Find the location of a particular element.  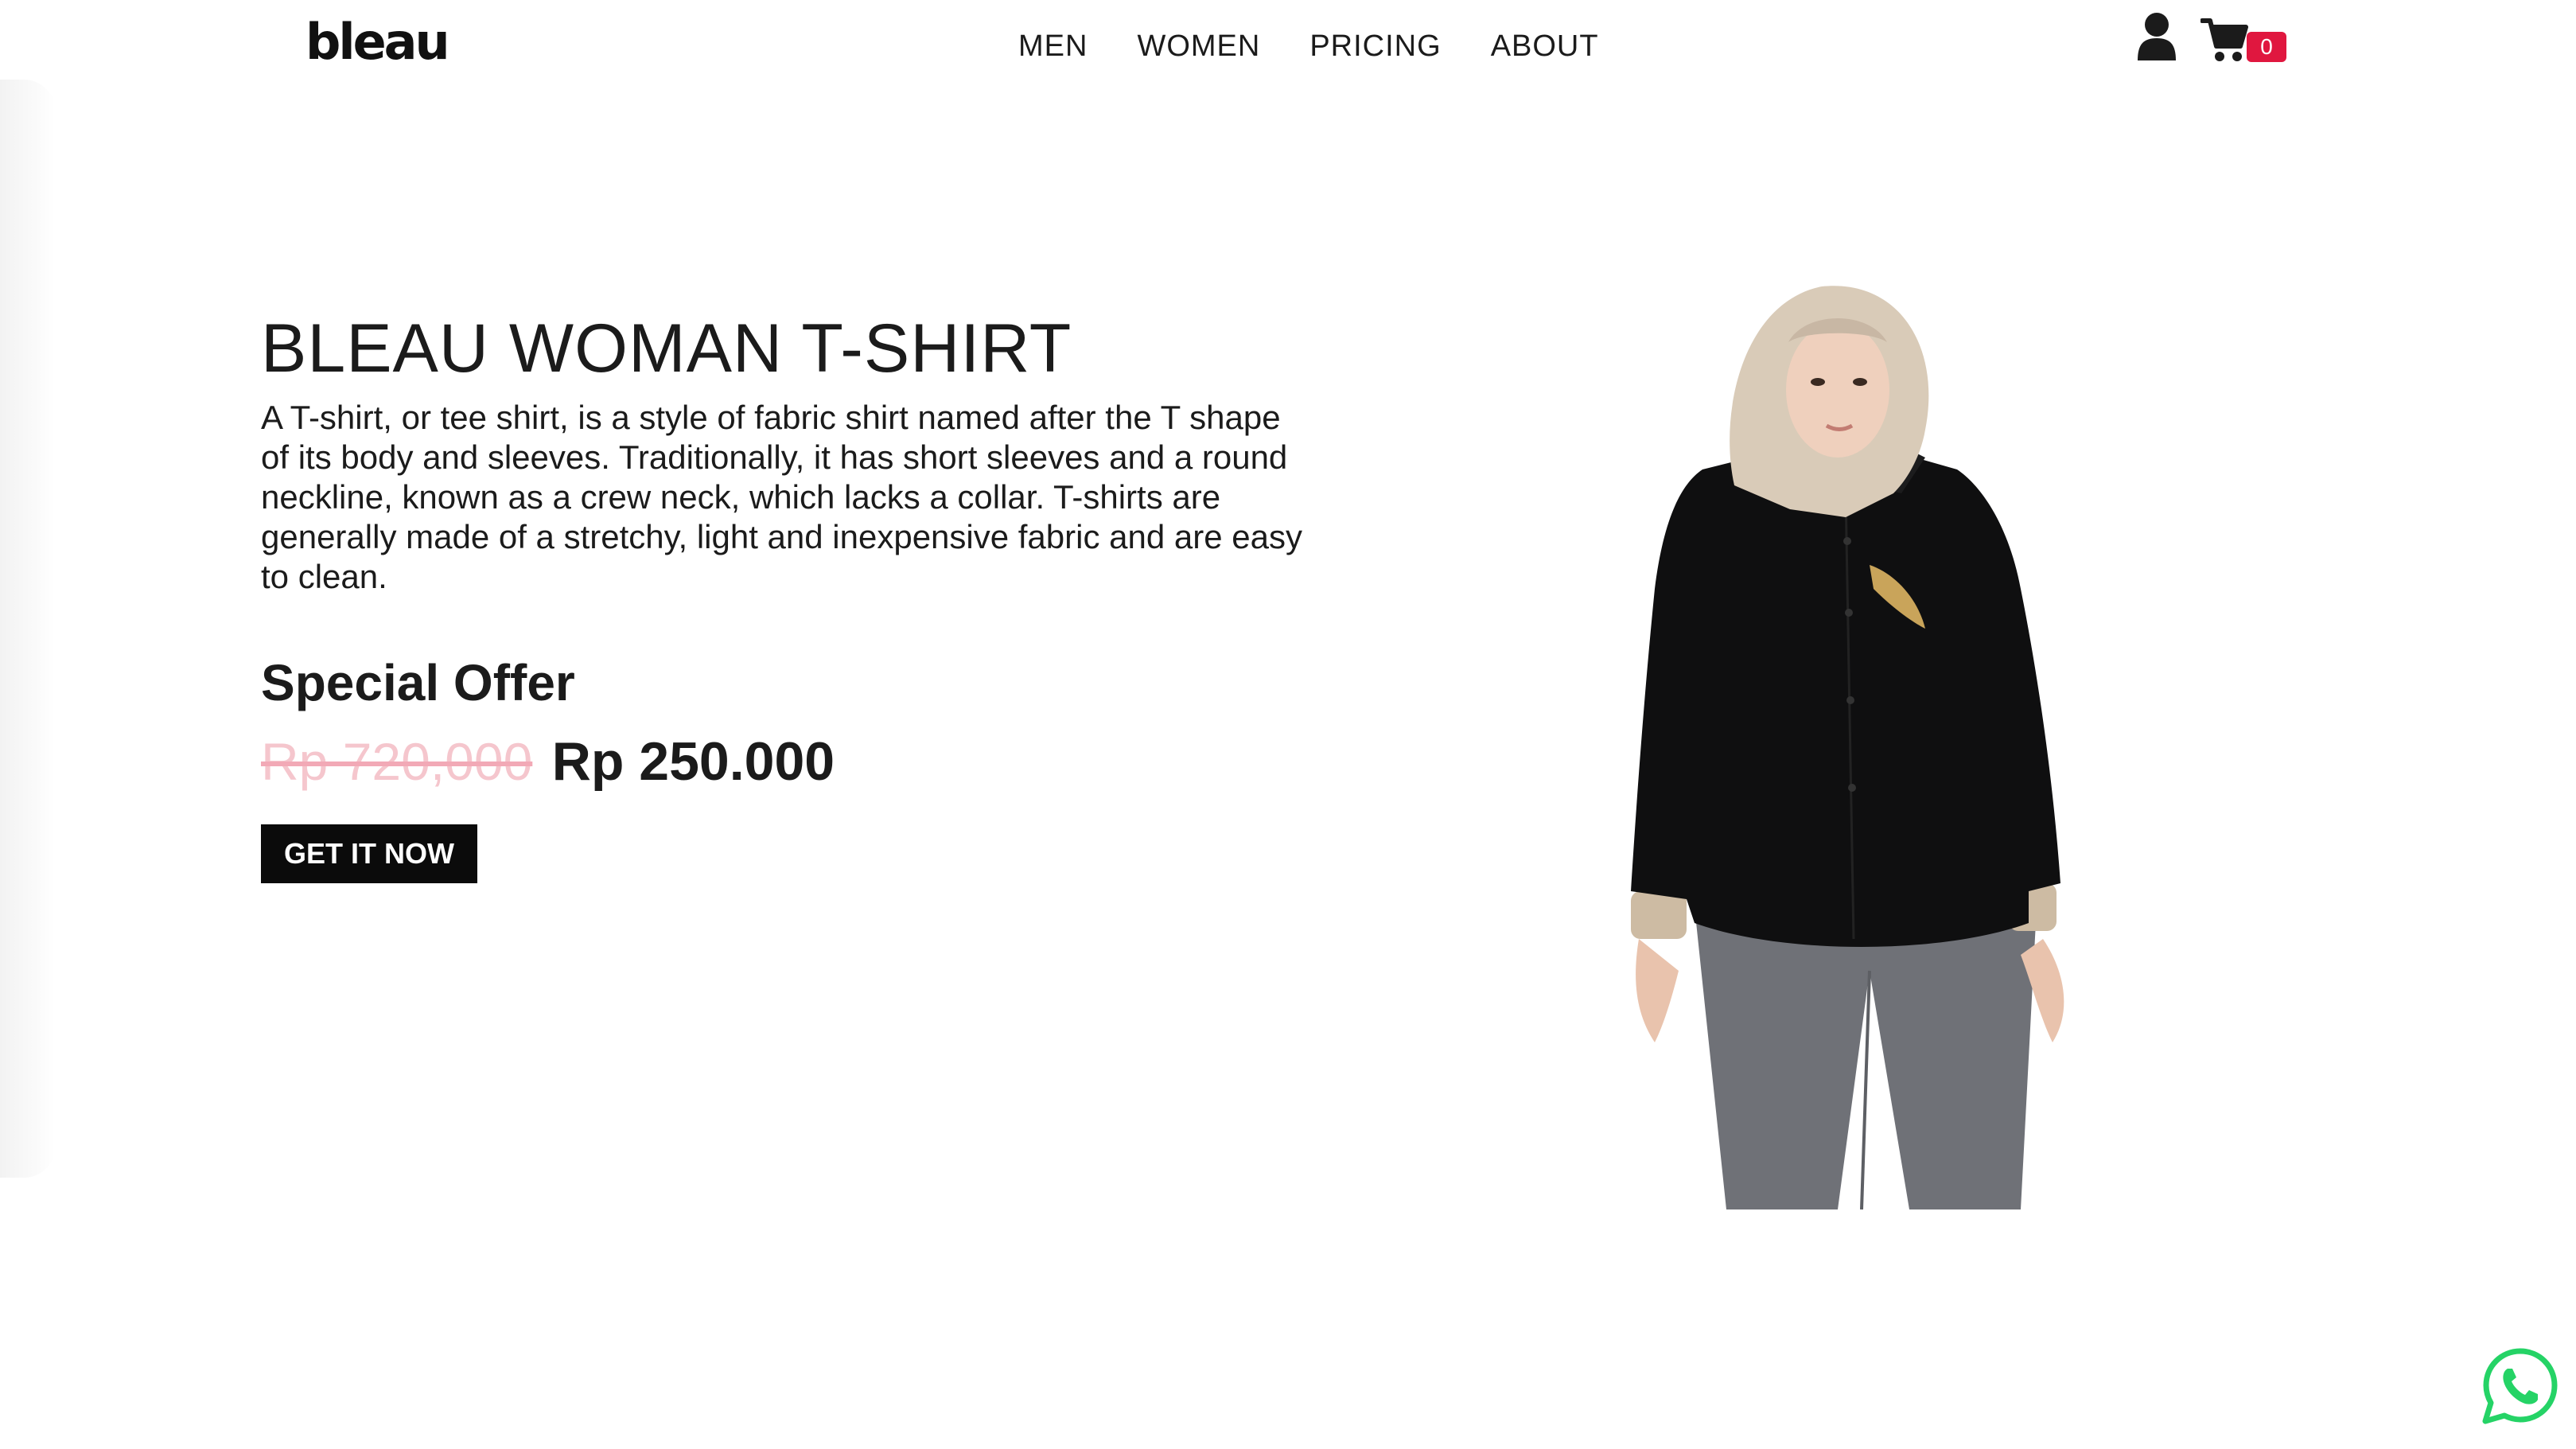

nav-item-men: MEN is located at coordinates (1053, 46).